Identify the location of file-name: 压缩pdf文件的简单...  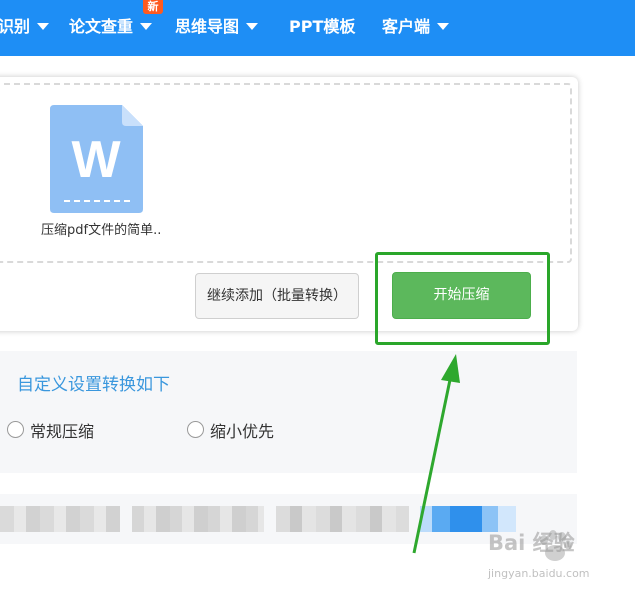
(101, 230).